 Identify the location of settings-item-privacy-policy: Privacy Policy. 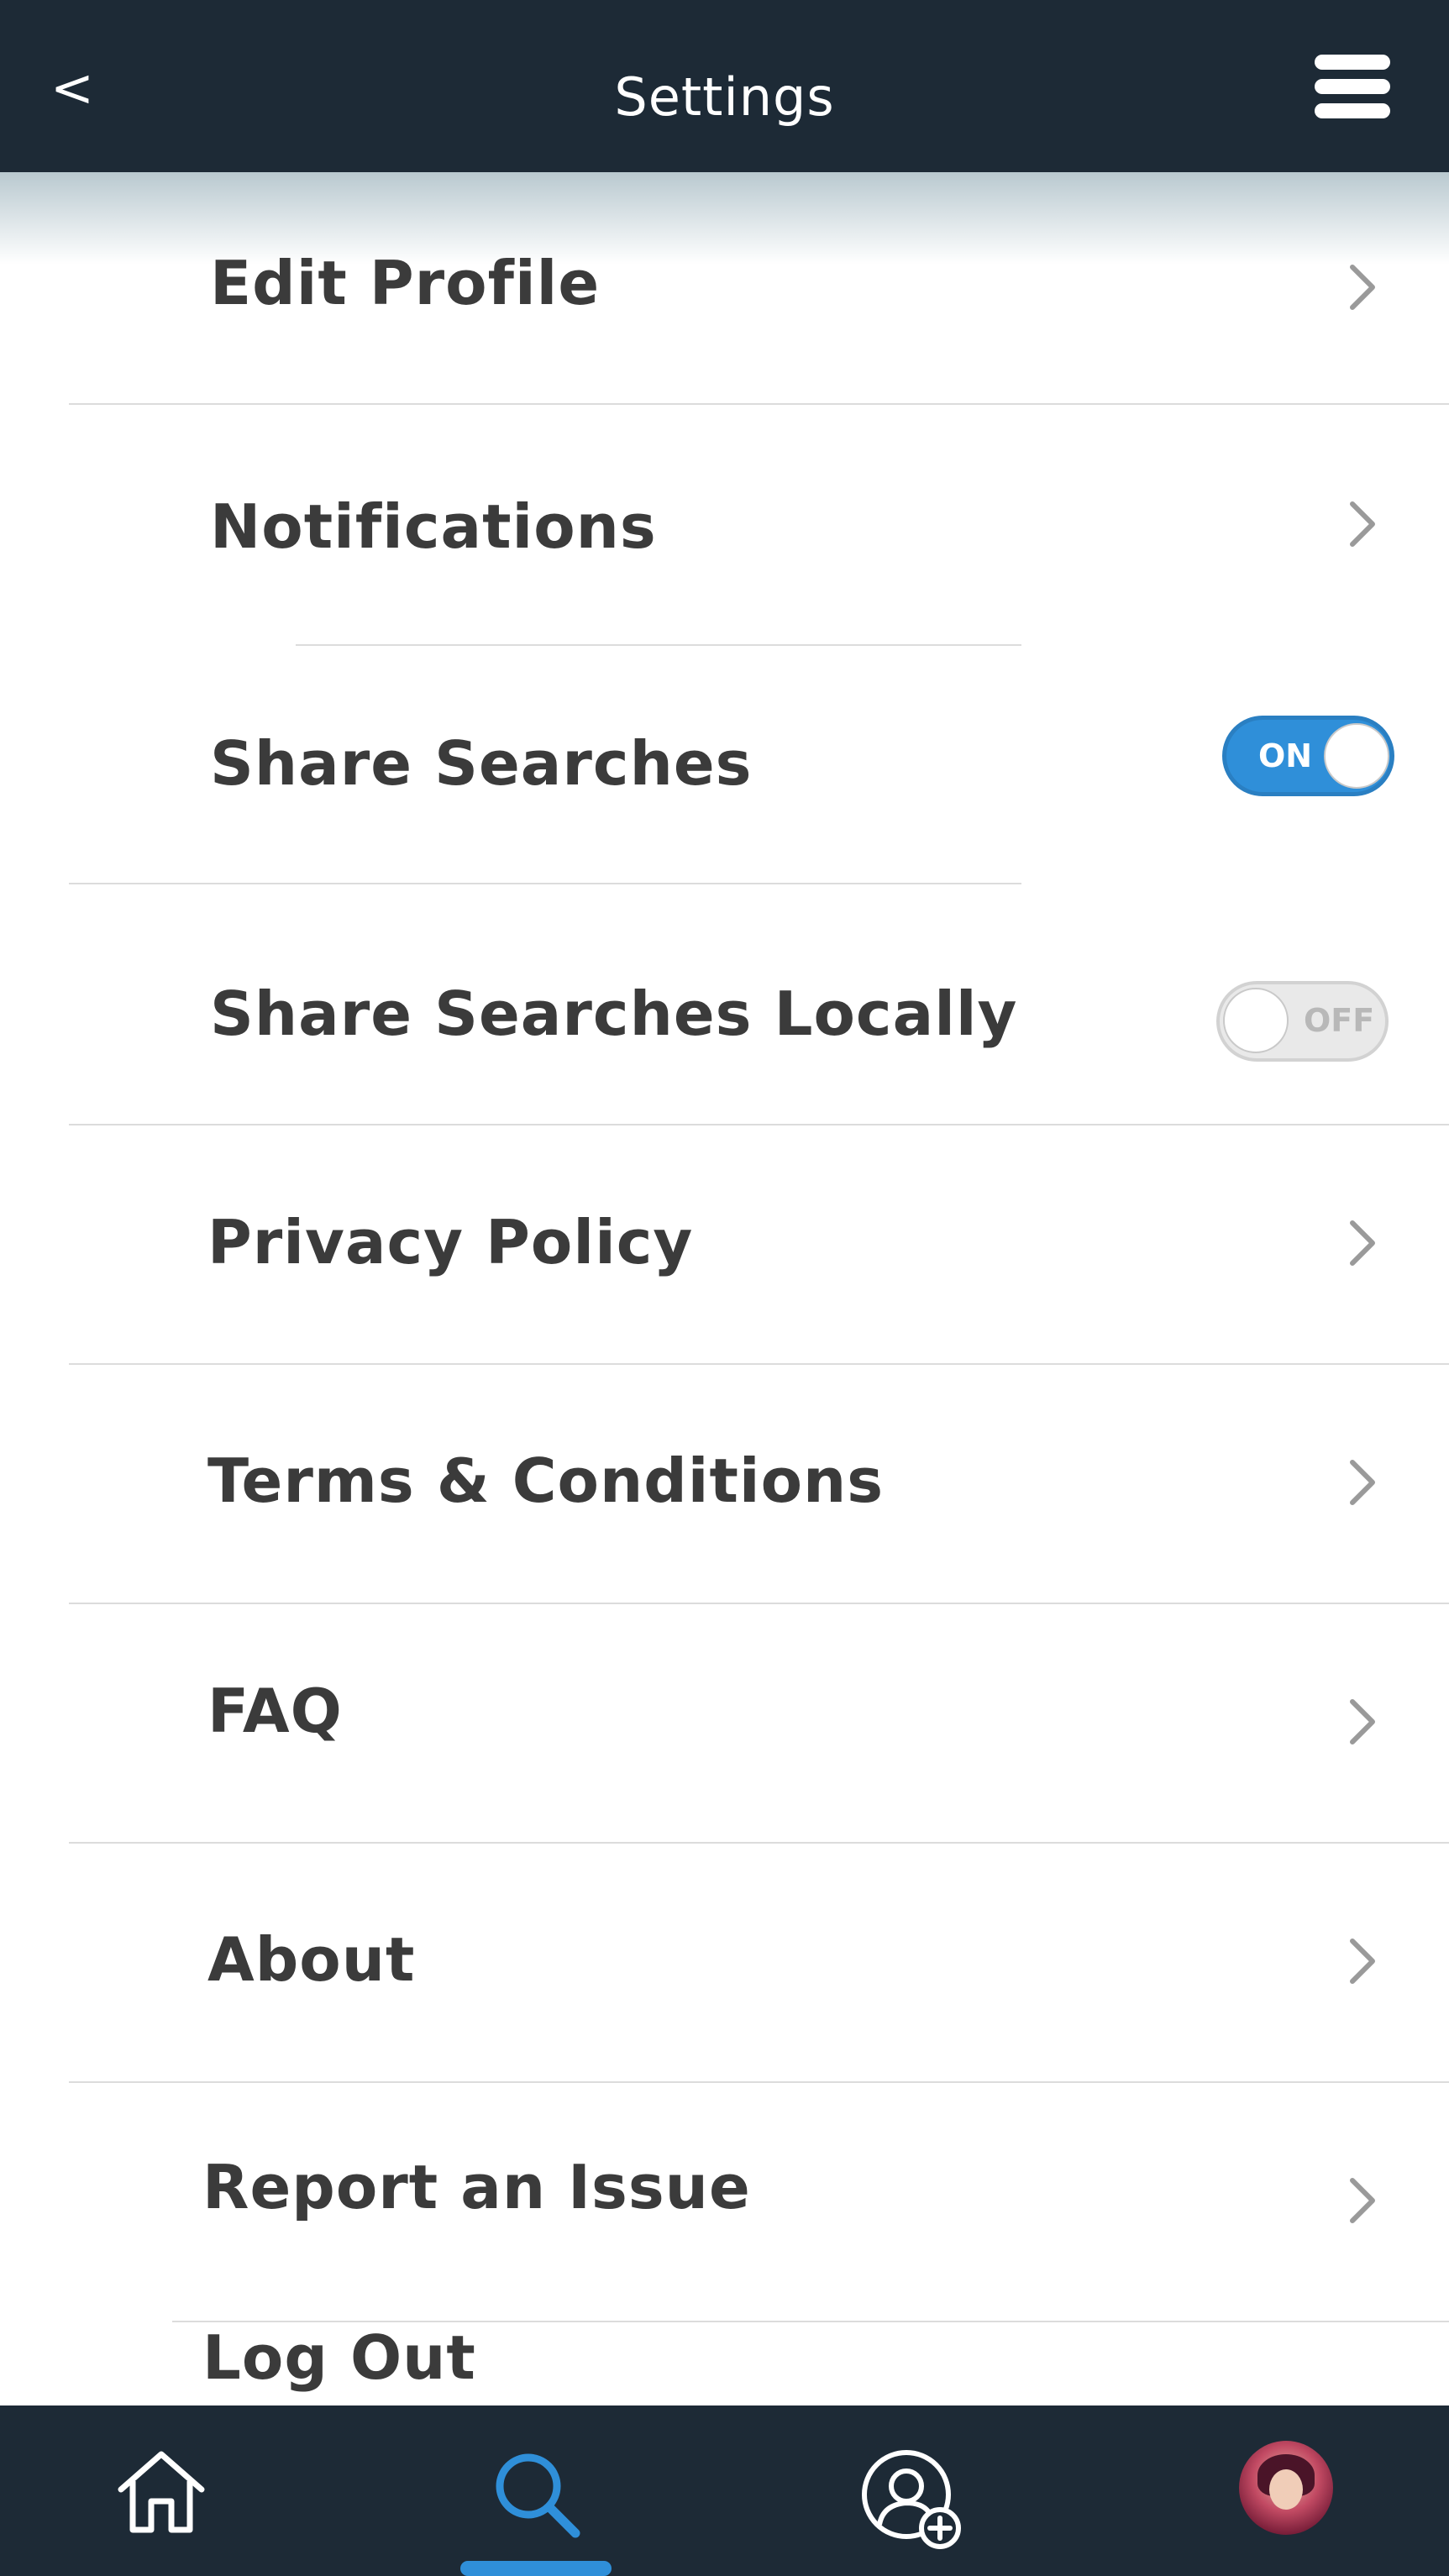
(724, 1244).